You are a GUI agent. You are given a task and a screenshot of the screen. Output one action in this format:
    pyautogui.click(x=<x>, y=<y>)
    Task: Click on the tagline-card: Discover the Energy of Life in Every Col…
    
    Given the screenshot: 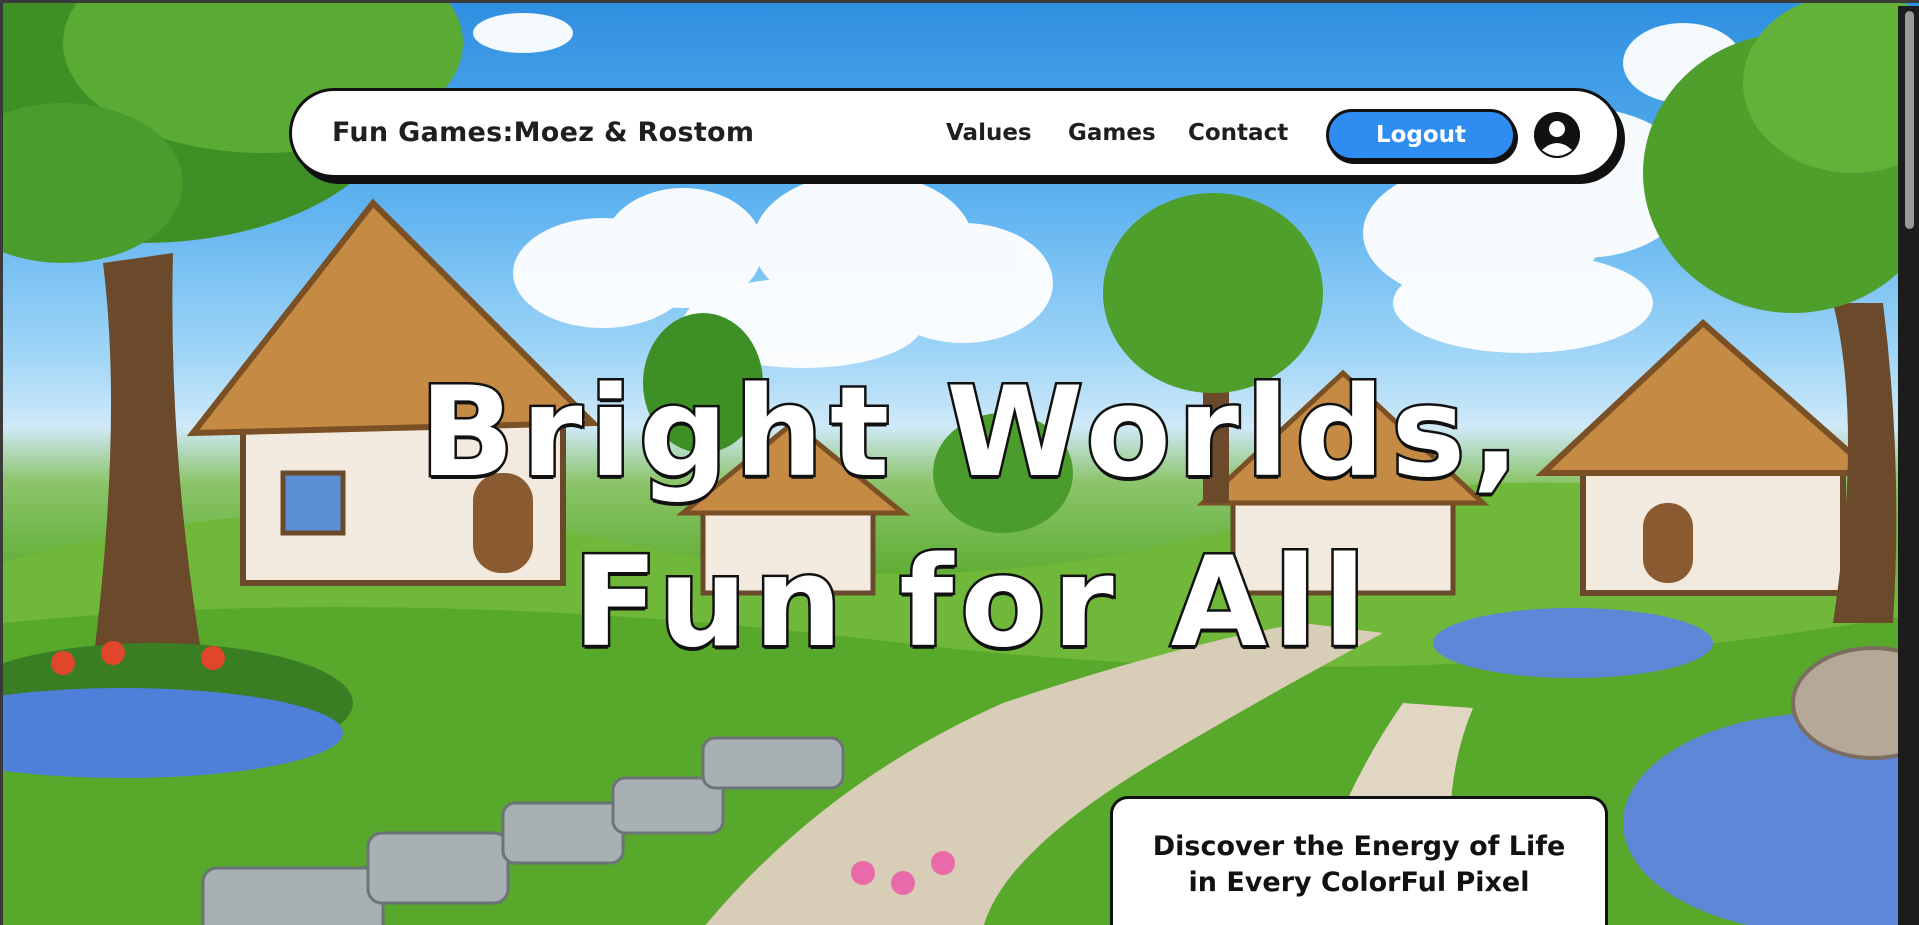 What is the action you would take?
    pyautogui.click(x=1359, y=860)
    